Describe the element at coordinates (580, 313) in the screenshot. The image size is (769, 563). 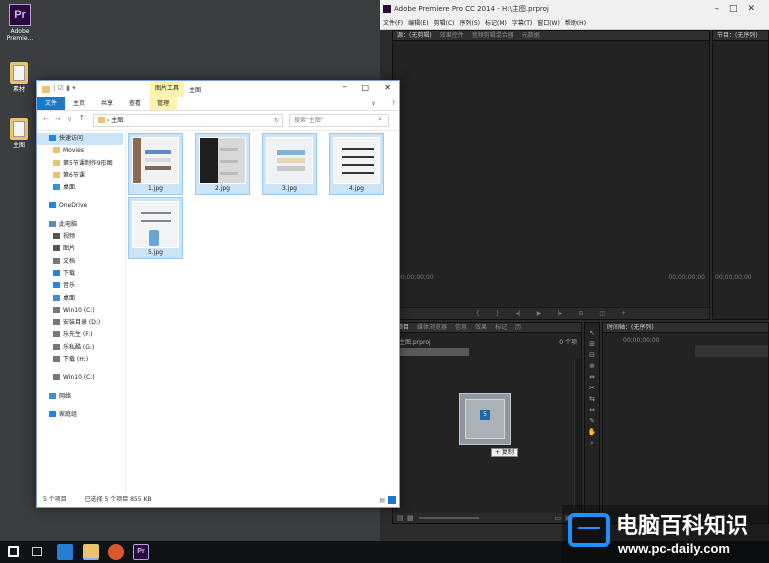
I see `insert-icon: ⊟` at that location.